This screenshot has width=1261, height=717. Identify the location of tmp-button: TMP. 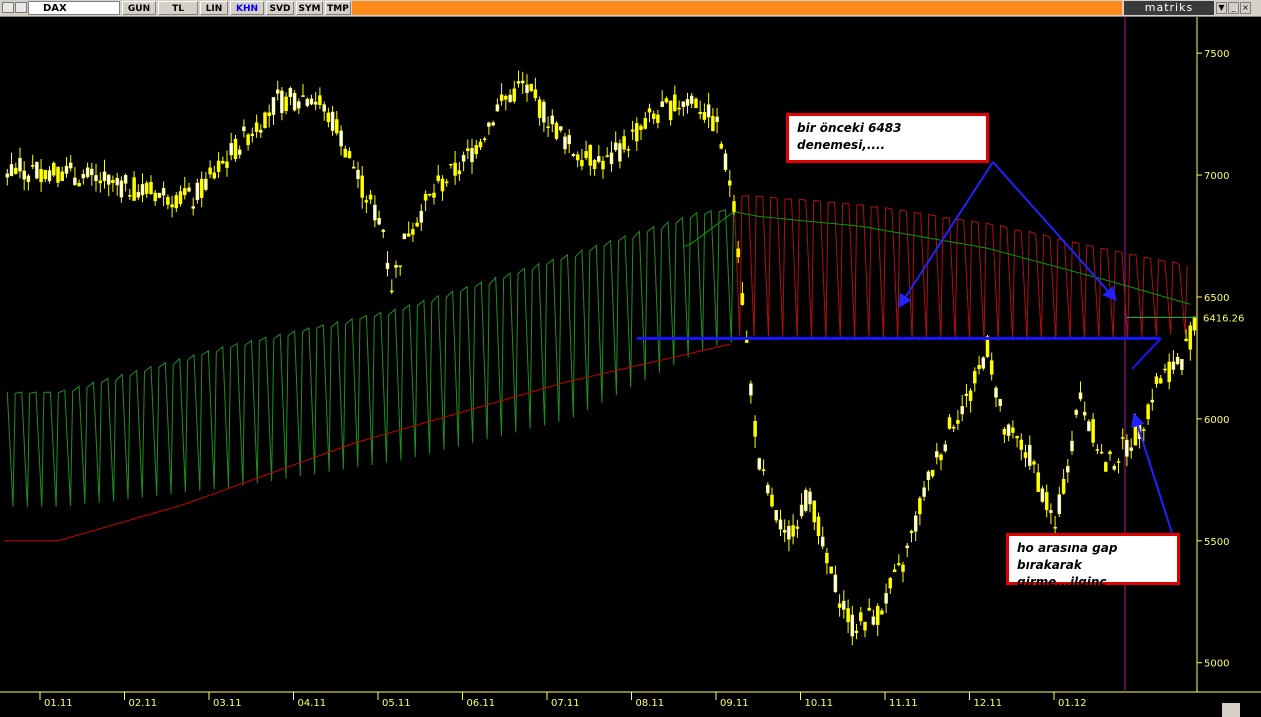
(338, 8).